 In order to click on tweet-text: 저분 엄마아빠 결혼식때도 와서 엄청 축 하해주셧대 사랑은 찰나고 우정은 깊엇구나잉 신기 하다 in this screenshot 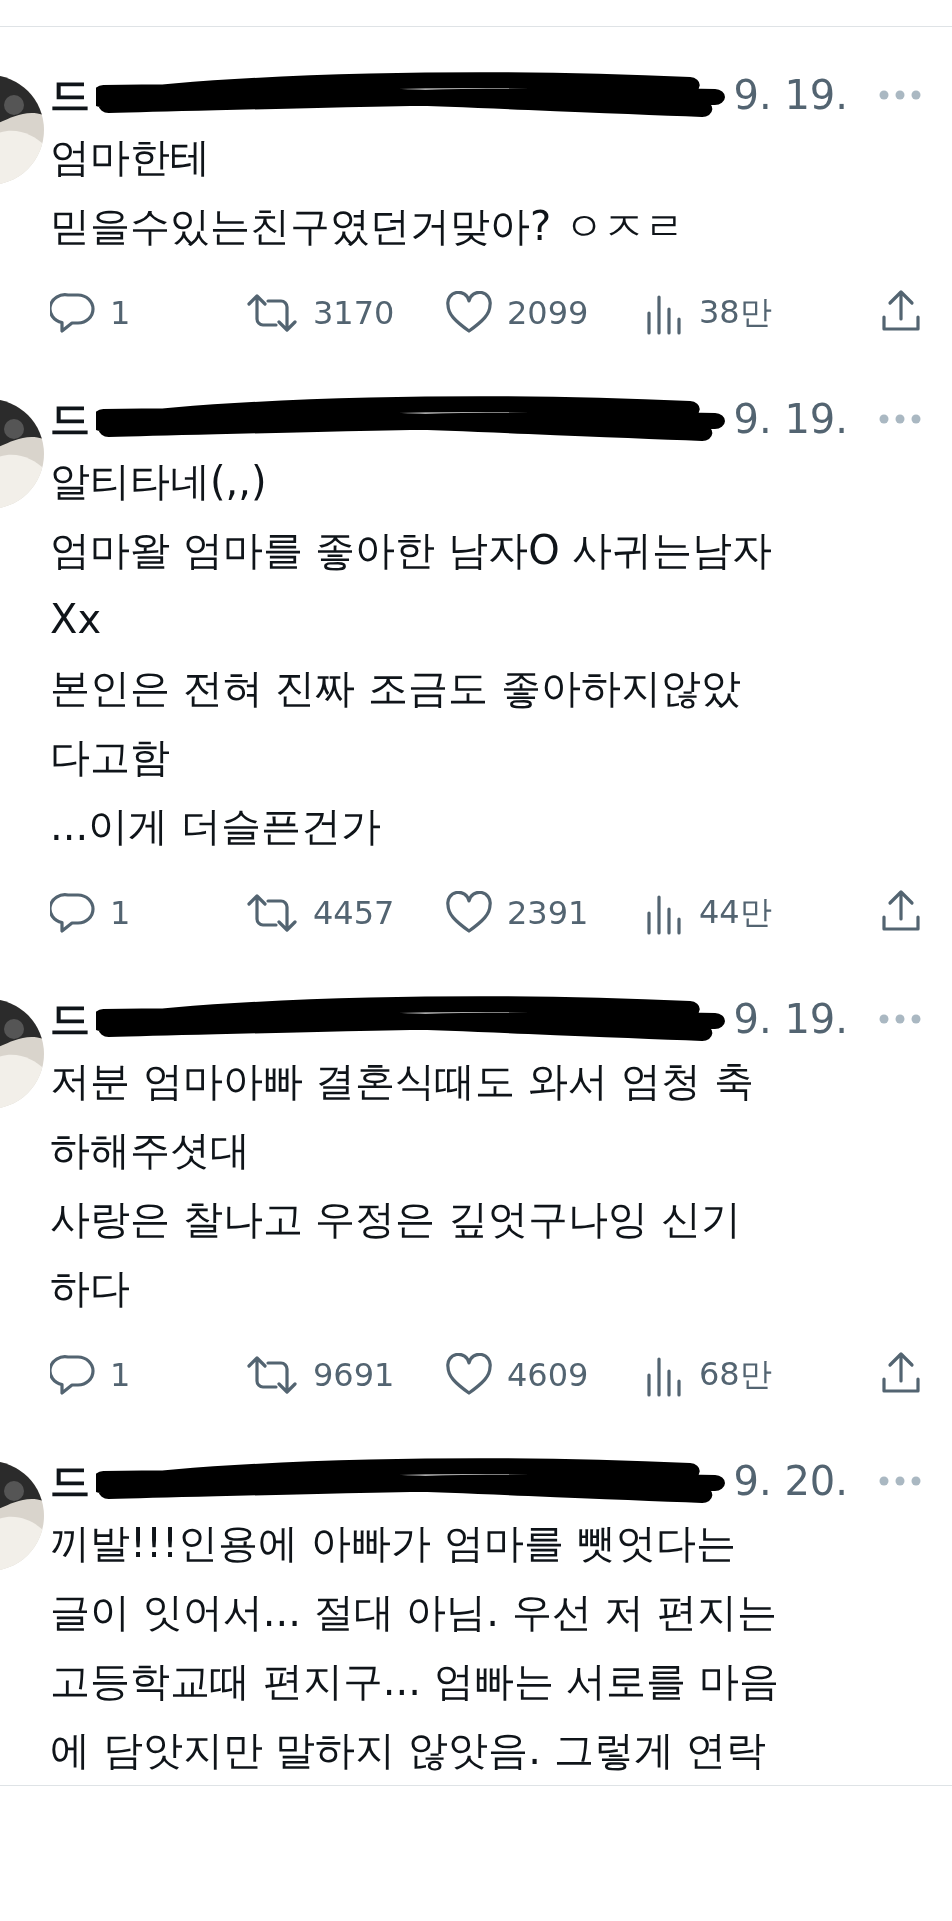, I will do `click(402, 1185)`.